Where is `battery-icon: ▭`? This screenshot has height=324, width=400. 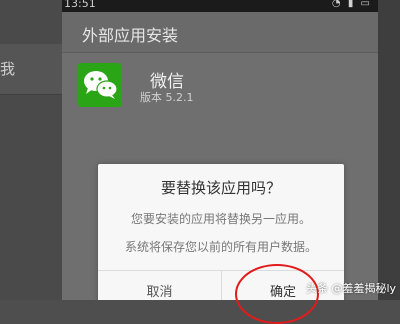
battery-icon: ▭ is located at coordinates (366, 4).